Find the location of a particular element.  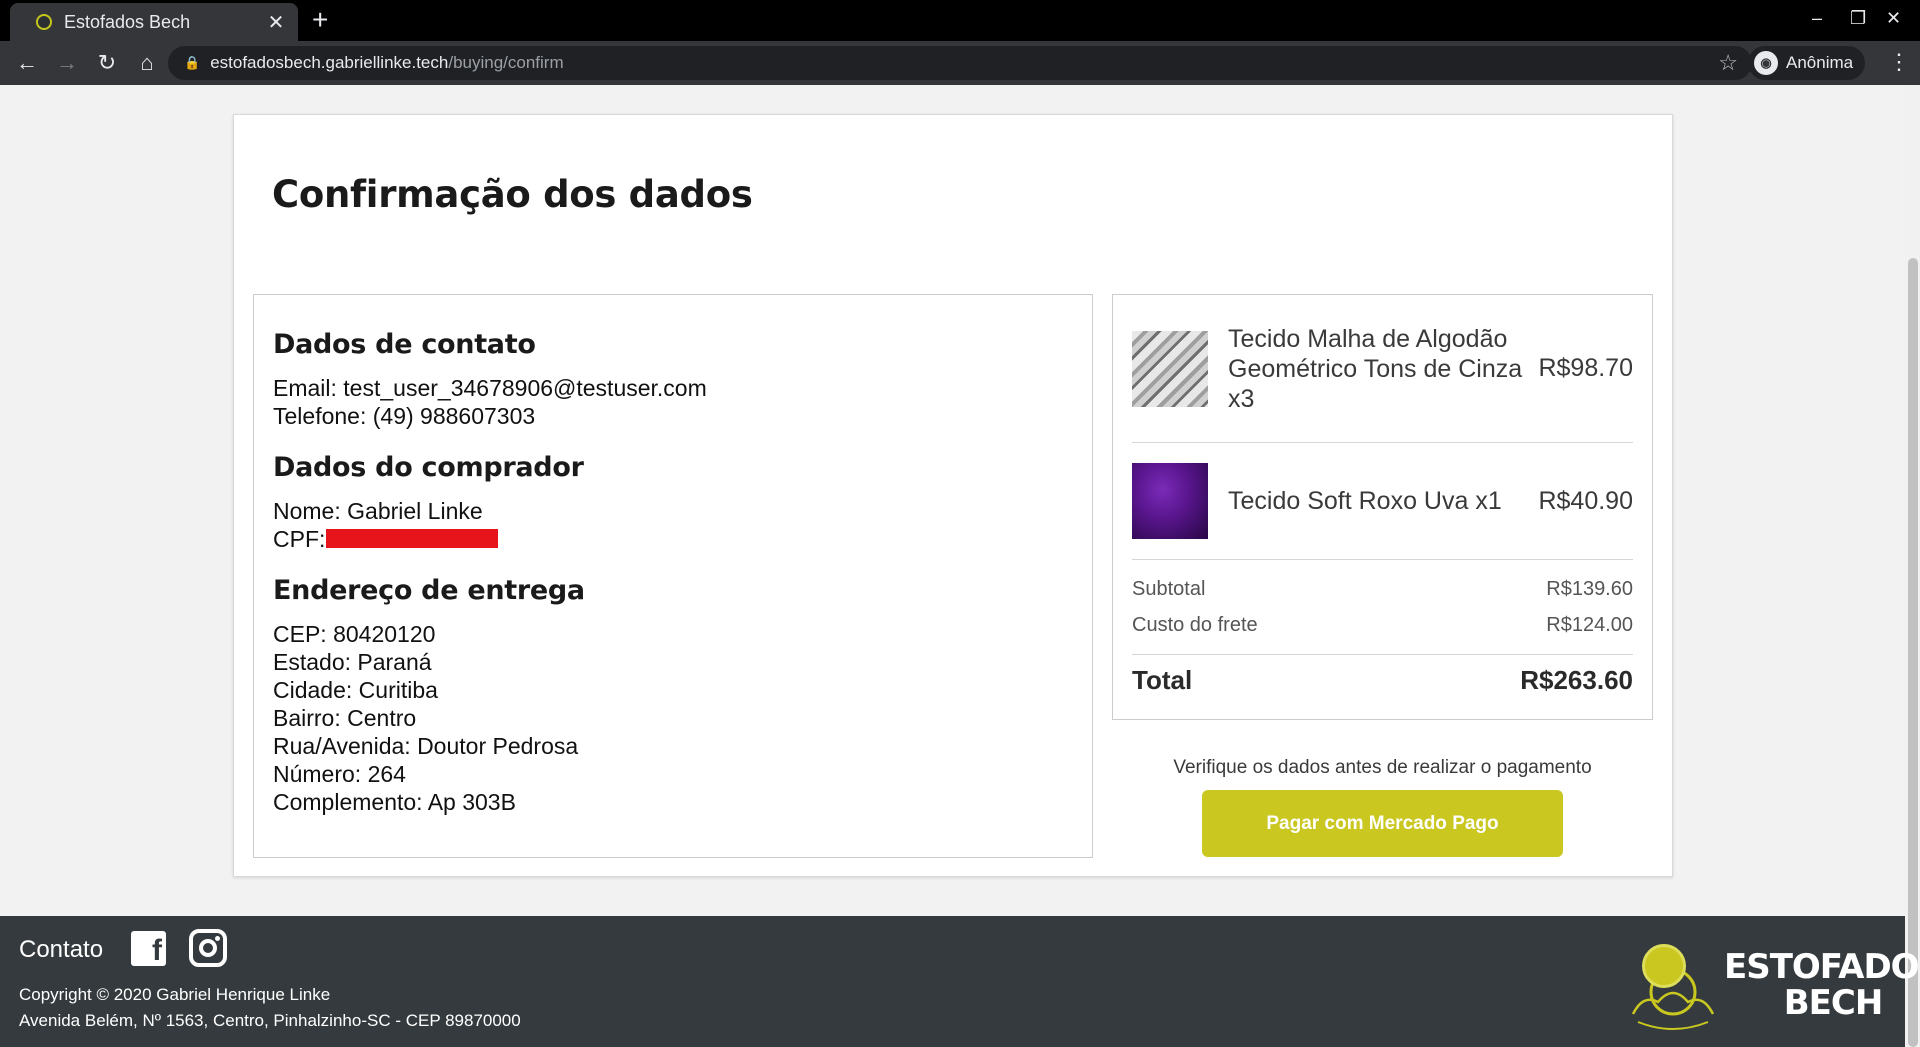

address-district: Bairro: Centro is located at coordinates (345, 718).